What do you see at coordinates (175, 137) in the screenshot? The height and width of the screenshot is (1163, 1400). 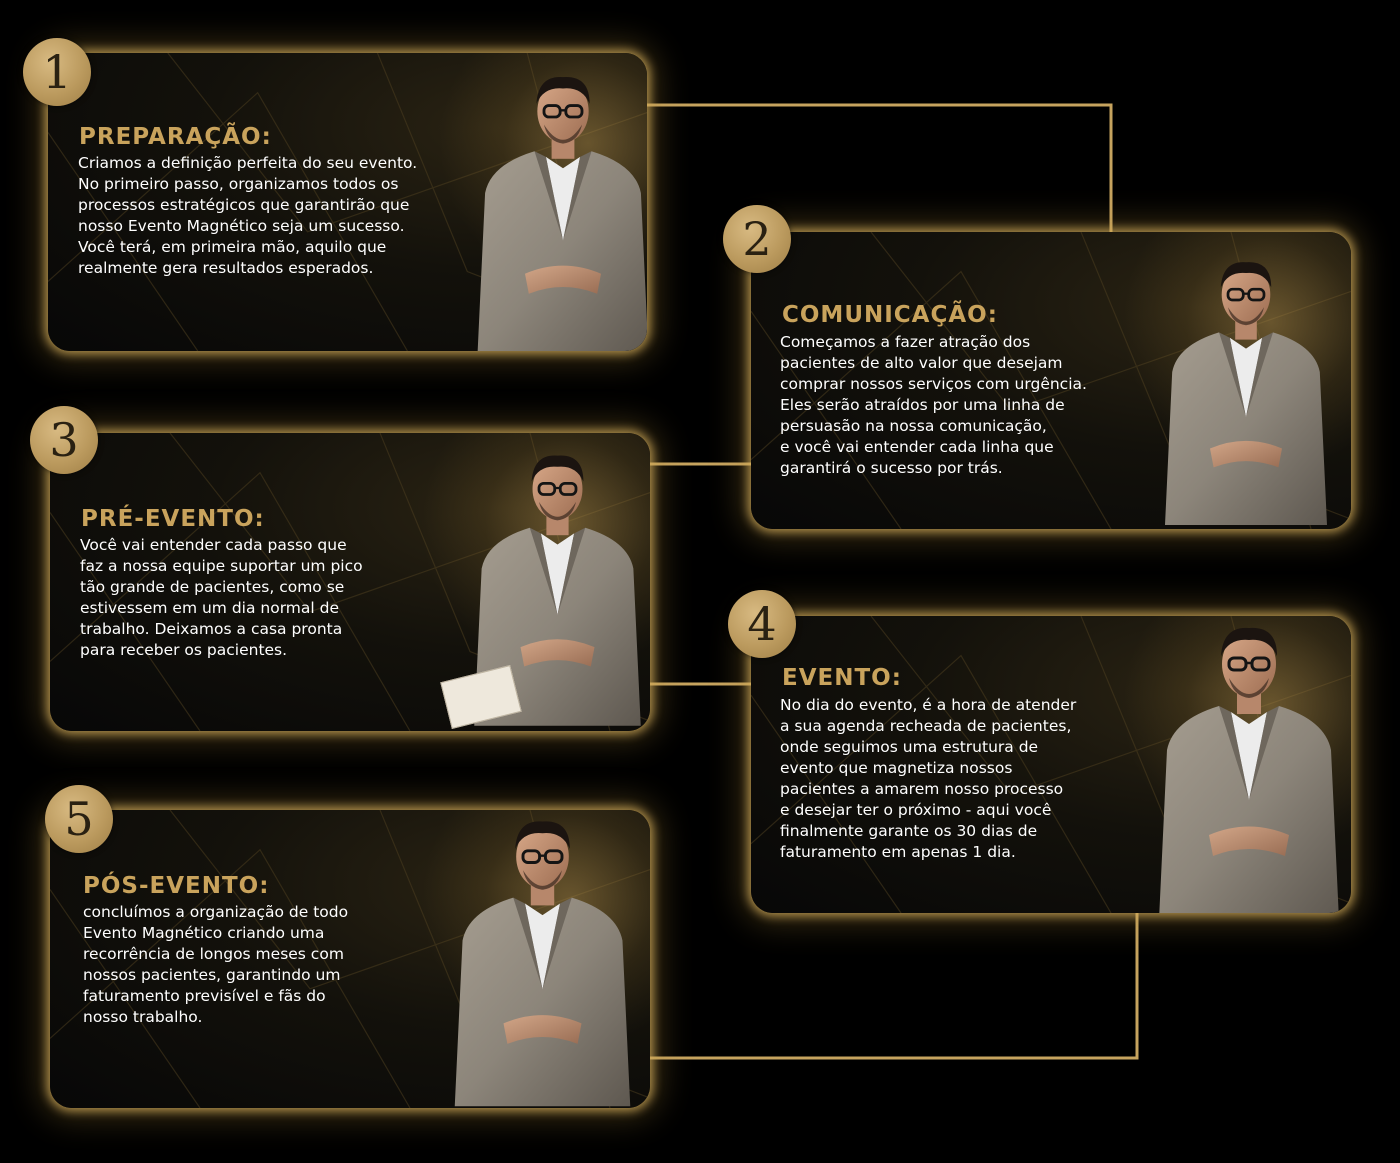 I see `step-title: PREPARAÇÃO:` at bounding box center [175, 137].